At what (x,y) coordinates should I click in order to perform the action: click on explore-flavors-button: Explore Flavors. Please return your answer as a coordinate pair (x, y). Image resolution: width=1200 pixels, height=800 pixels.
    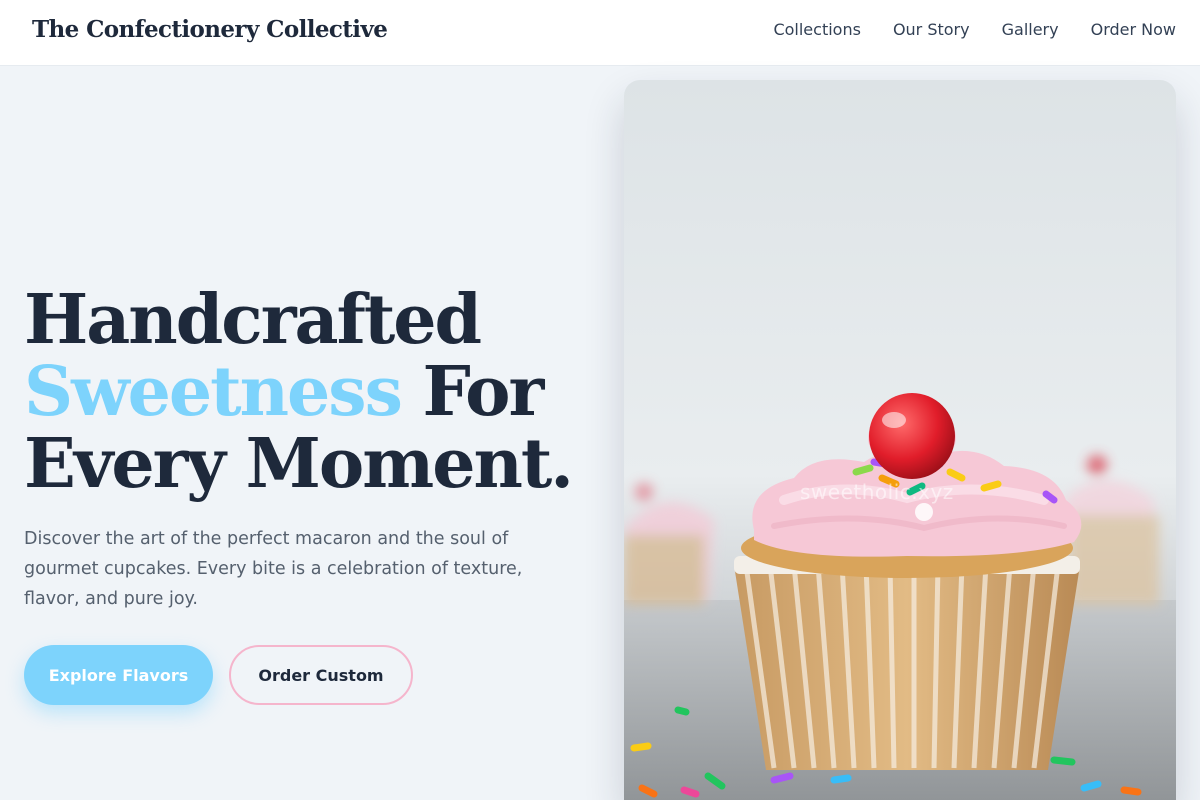
    Looking at the image, I should click on (118, 675).